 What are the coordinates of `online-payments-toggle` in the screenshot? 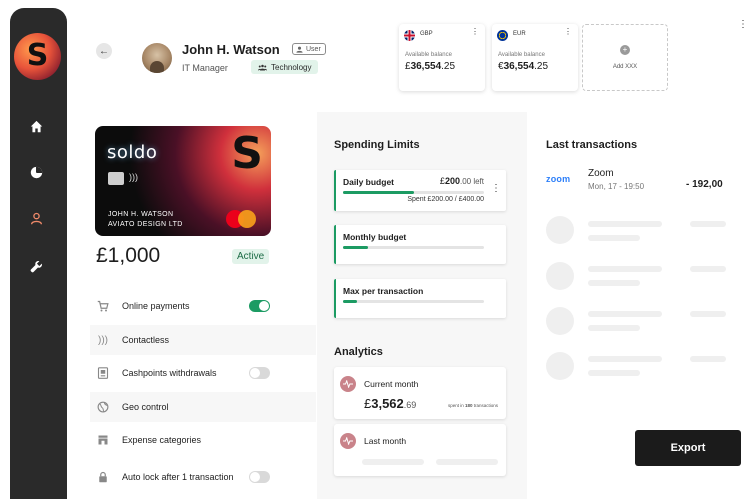 It's located at (259, 306).